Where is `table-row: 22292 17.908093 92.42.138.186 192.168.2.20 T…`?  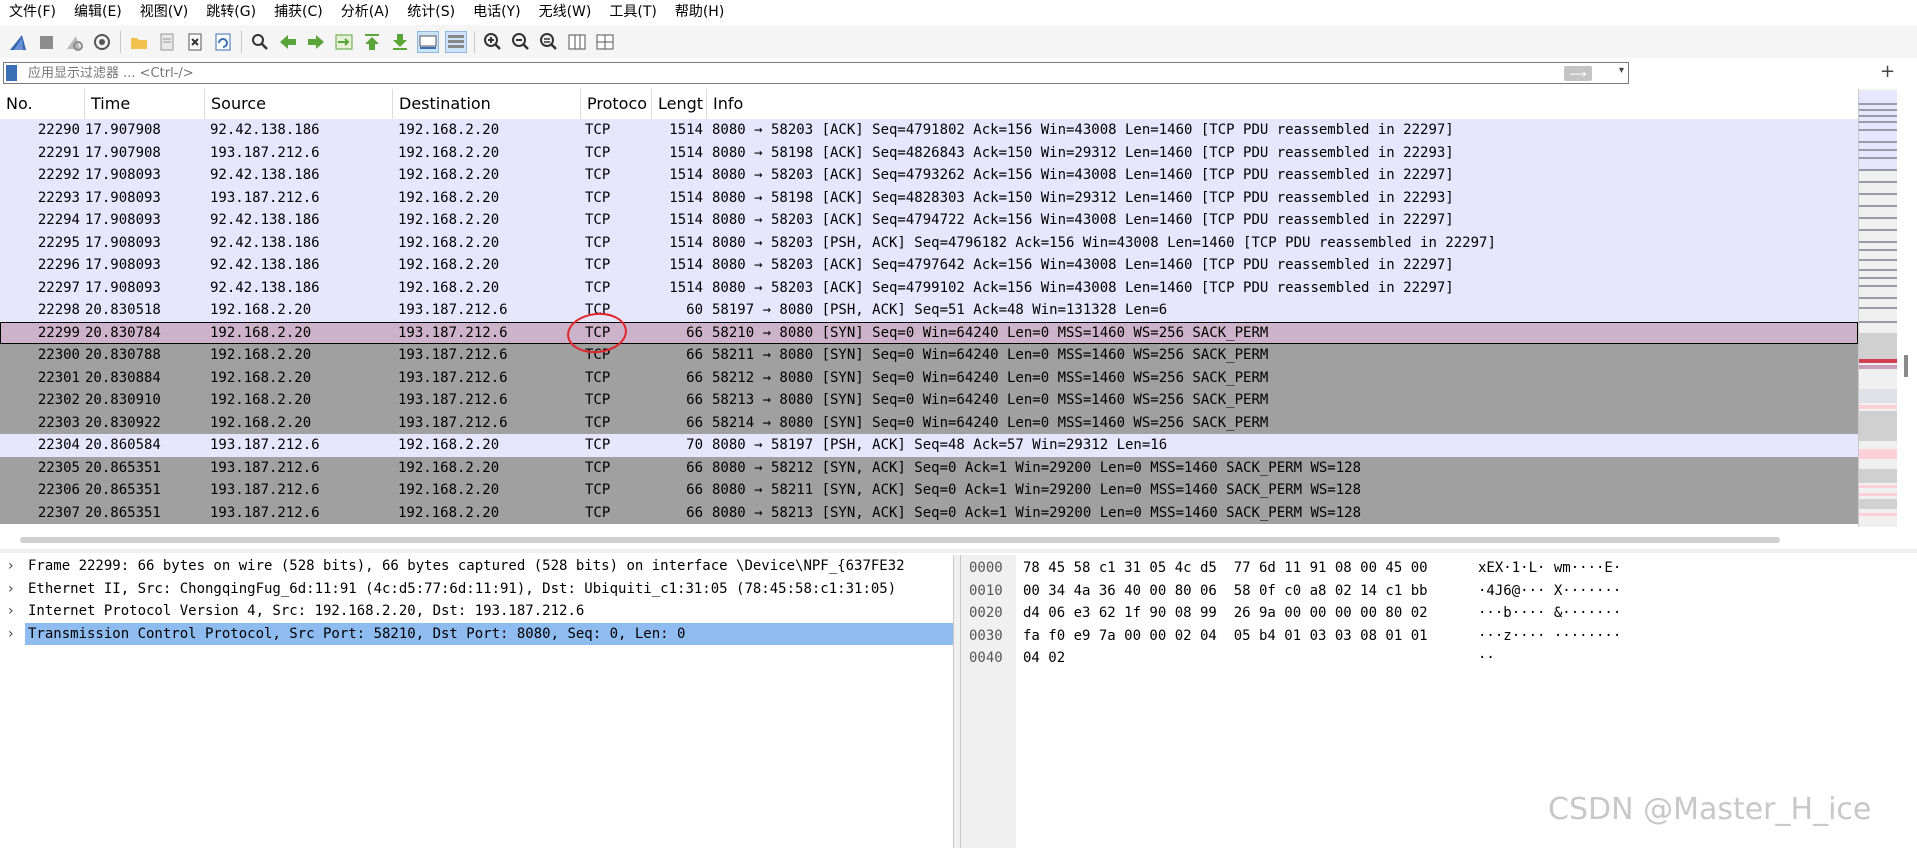
table-row: 22292 17.908093 92.42.138.186 192.168.2.20 T… is located at coordinates (929, 175).